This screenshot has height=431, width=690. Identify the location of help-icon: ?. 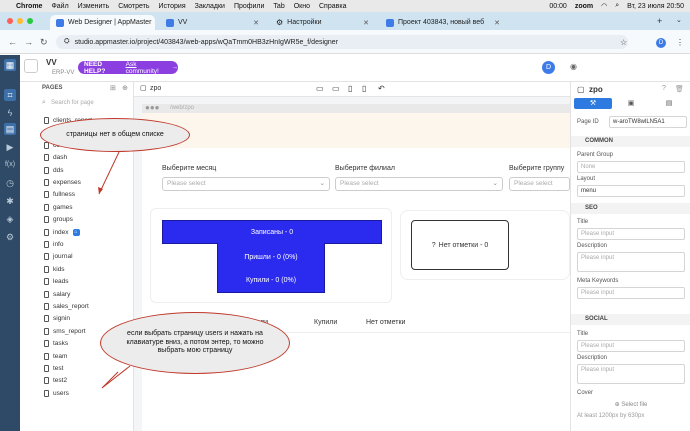
(664, 88).